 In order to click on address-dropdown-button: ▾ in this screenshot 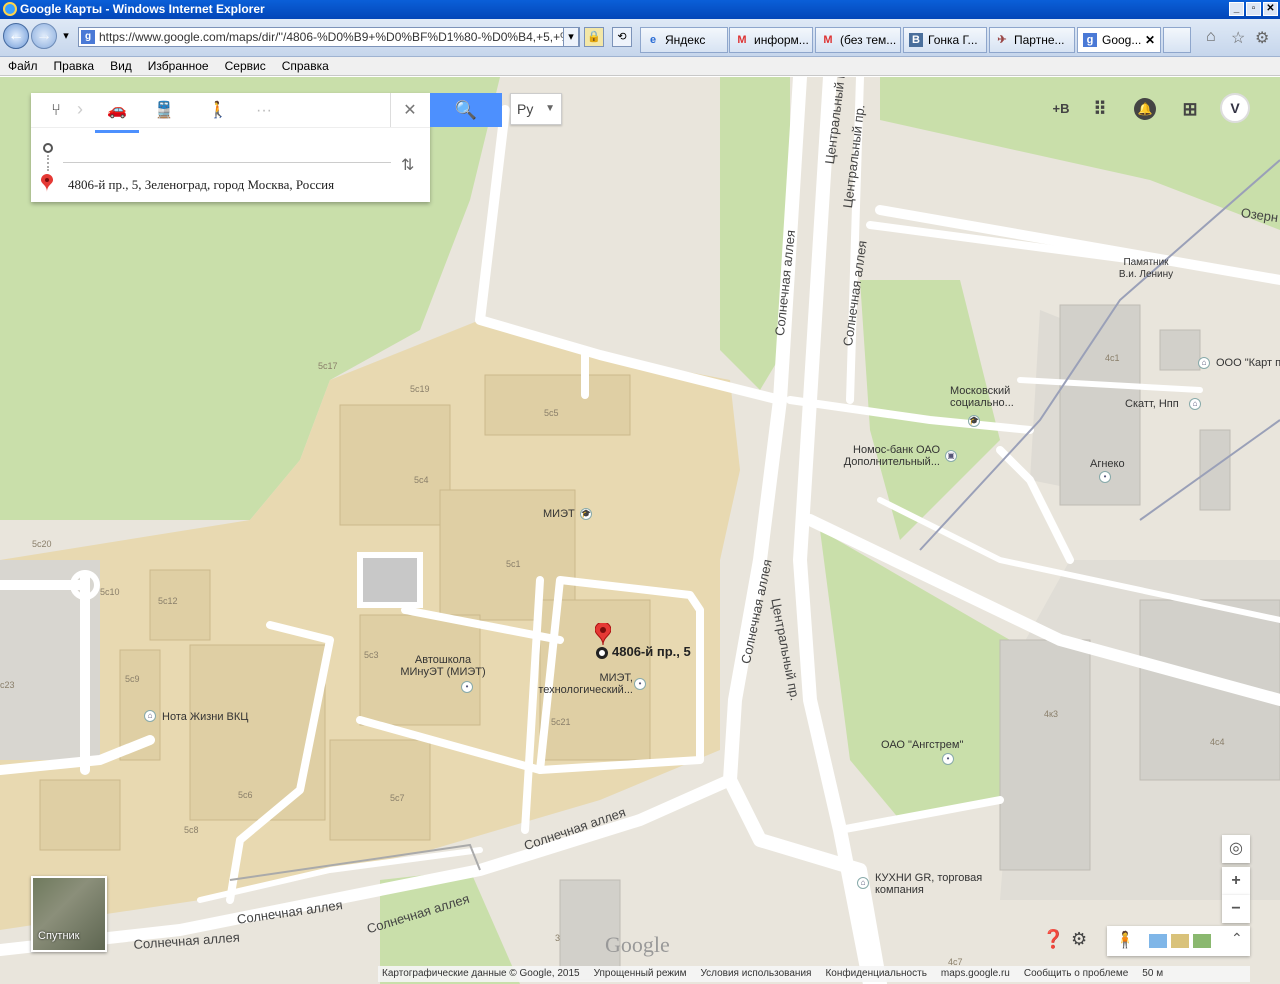, I will do `click(571, 37)`.